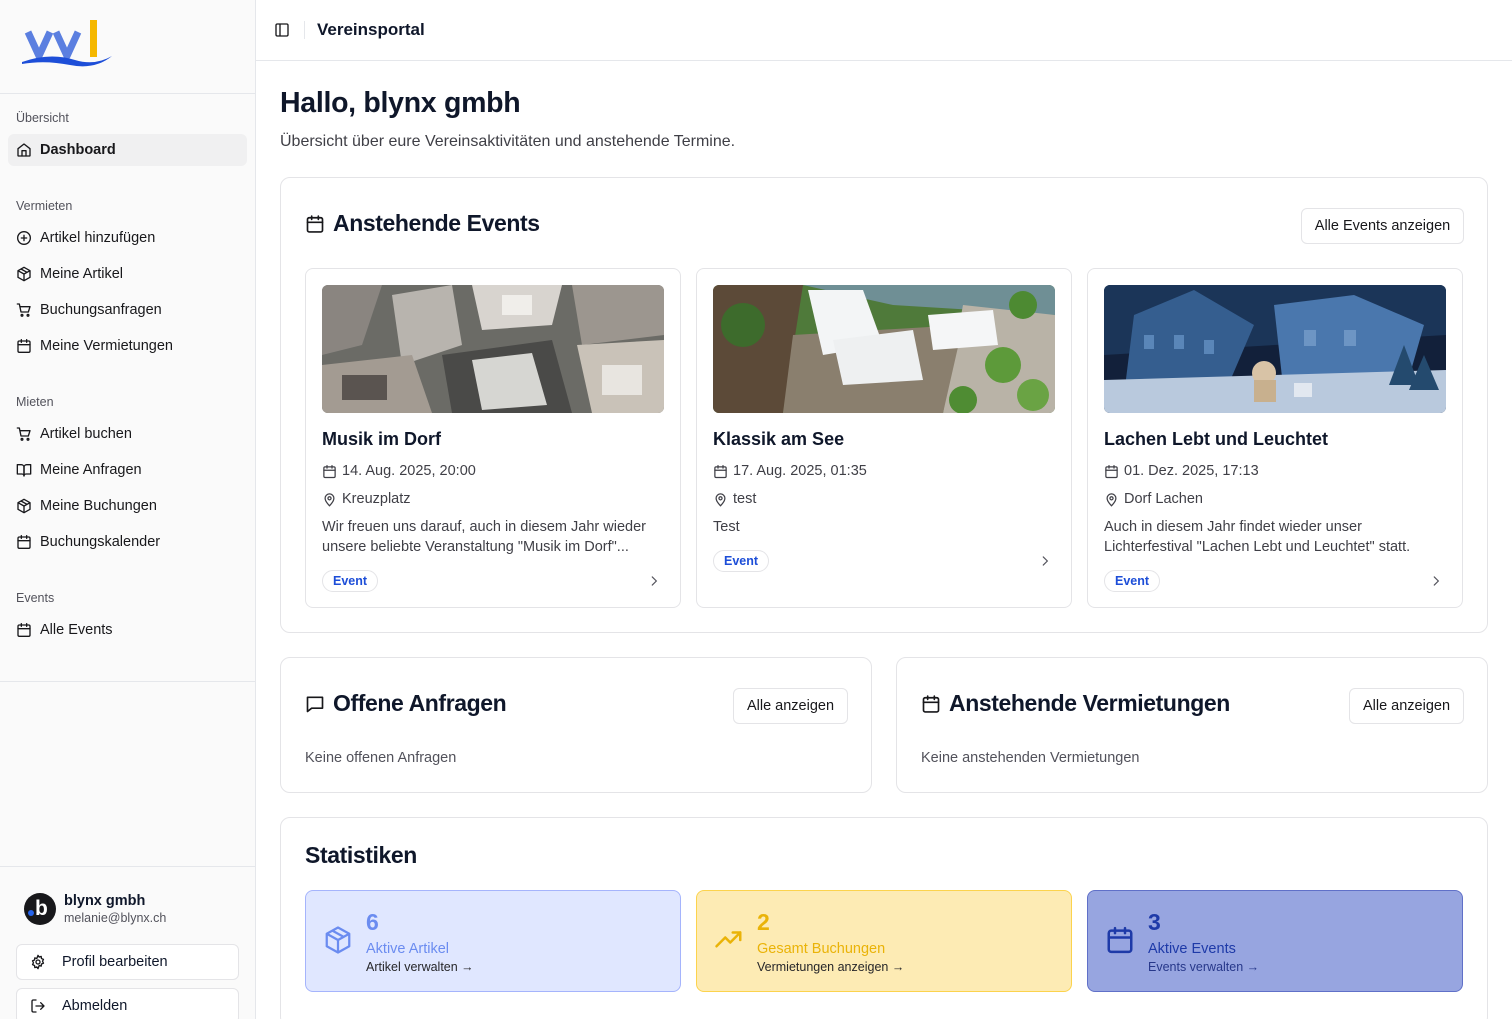 This screenshot has height=1019, width=1512. I want to click on sidebar-item-meine-vermietungen: Meine Vermietungen, so click(127, 346).